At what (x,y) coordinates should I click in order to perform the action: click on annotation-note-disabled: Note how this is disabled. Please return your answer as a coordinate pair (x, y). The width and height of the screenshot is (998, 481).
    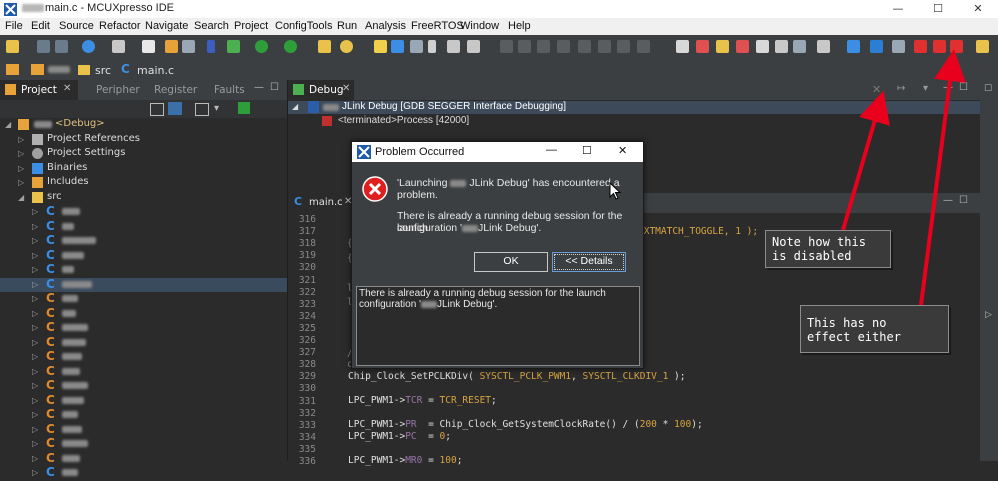
    Looking at the image, I should click on (828, 249).